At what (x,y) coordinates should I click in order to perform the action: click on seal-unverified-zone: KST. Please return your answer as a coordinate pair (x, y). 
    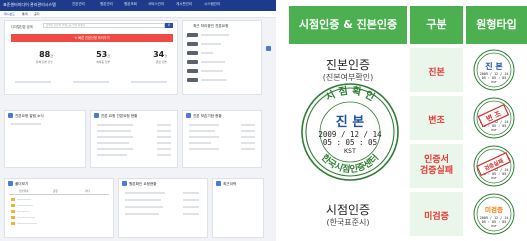
    Looking at the image, I should click on (494, 226).